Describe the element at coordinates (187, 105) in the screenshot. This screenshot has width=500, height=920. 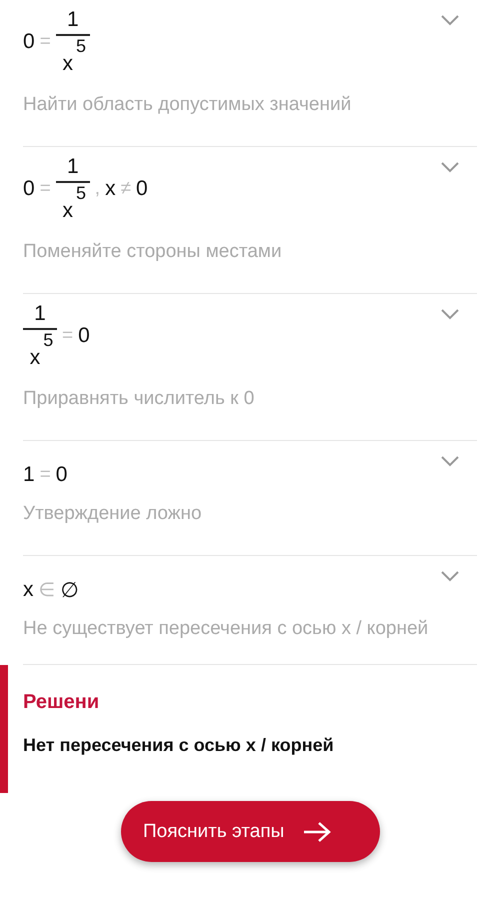
I see `step-description: Найти область допустимых значений` at that location.